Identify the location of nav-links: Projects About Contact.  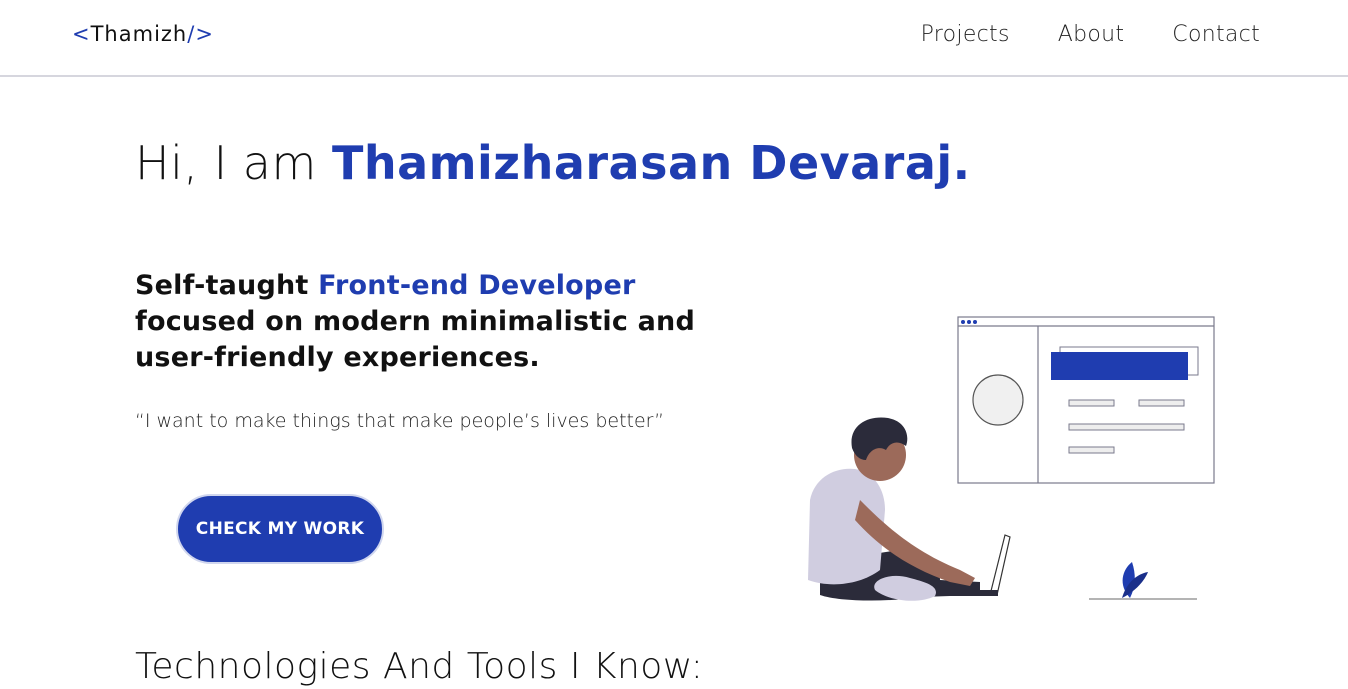
(1090, 34).